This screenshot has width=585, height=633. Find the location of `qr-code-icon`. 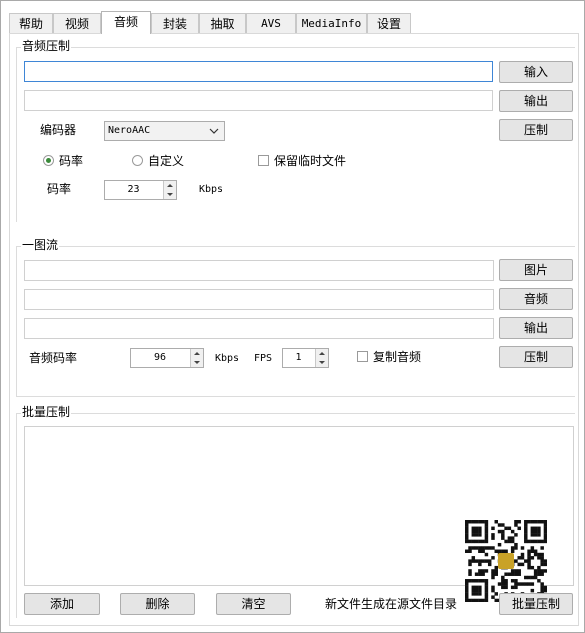

qr-code-icon is located at coordinates (506, 561).